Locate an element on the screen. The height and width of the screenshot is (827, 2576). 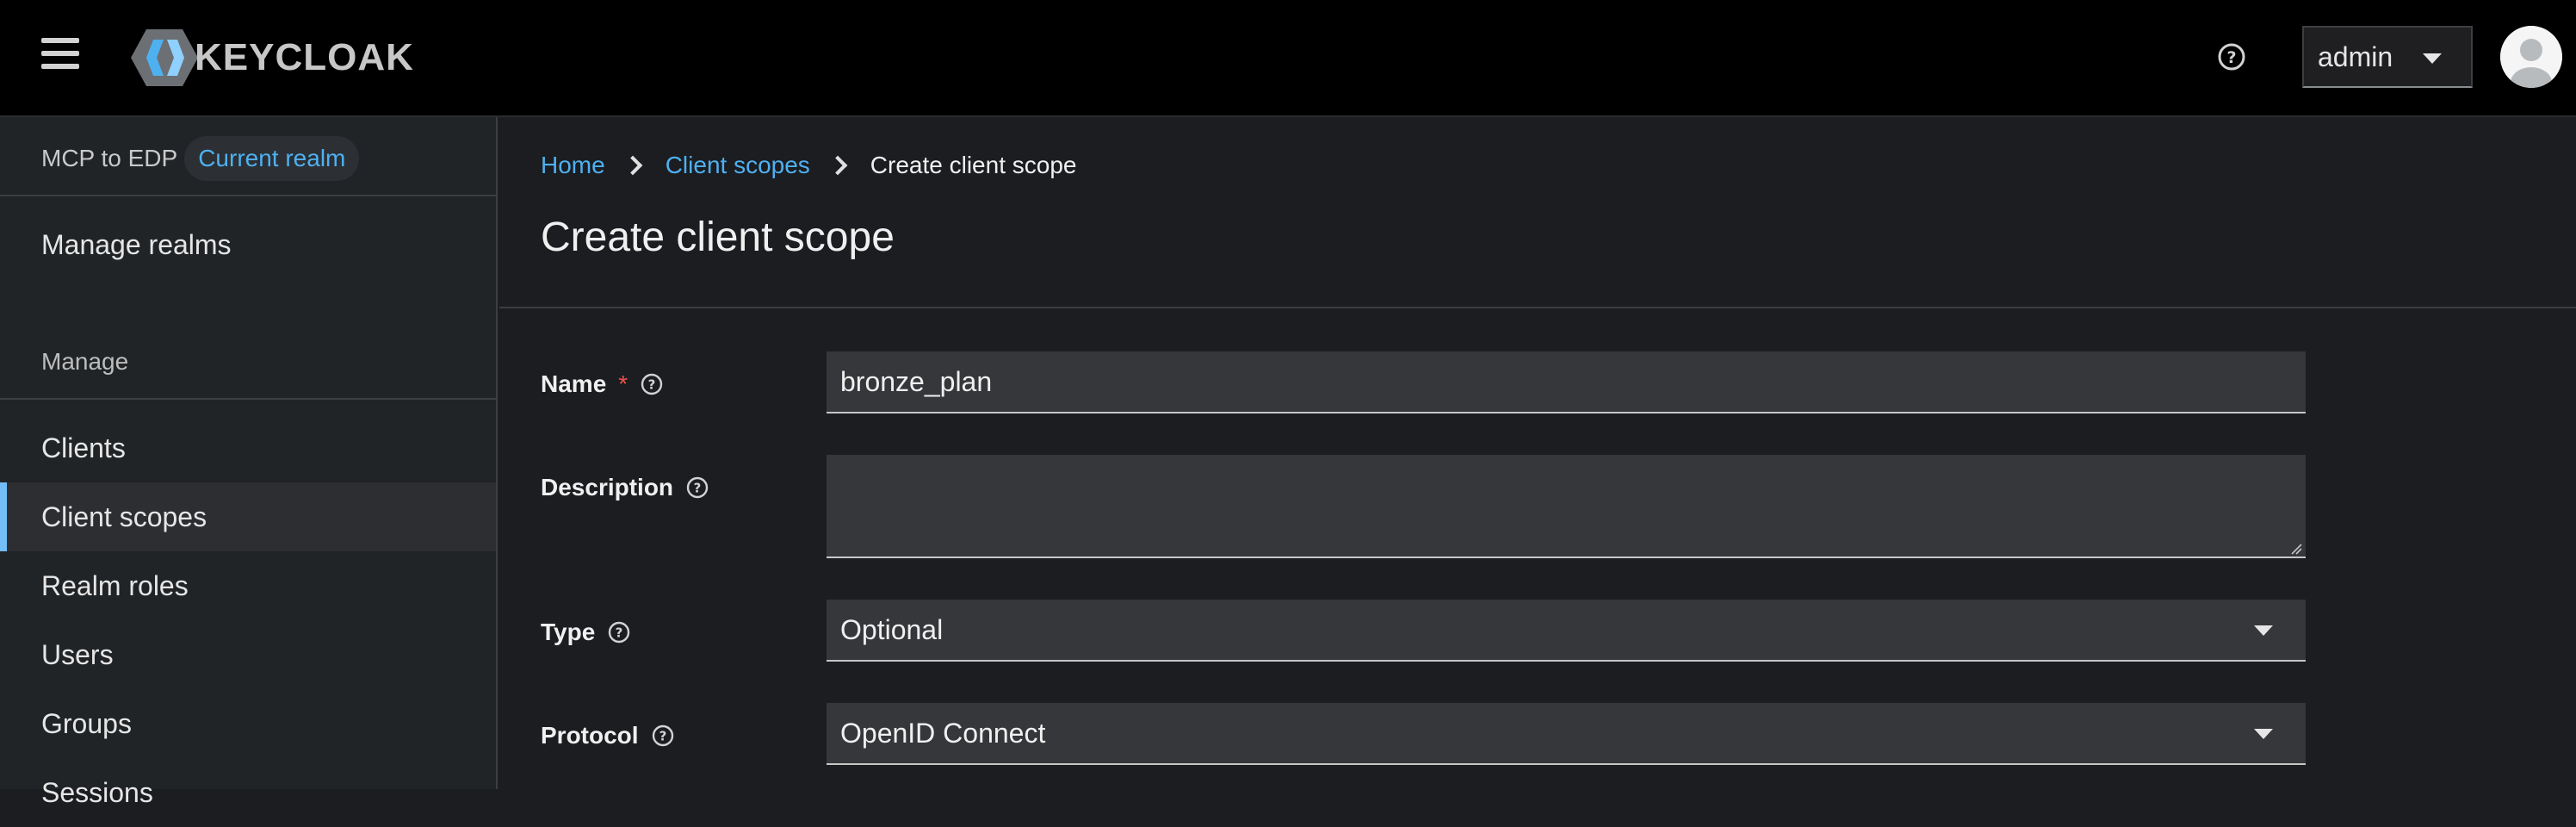
keycloak-logo: KEYCLOAK is located at coordinates (271, 58).